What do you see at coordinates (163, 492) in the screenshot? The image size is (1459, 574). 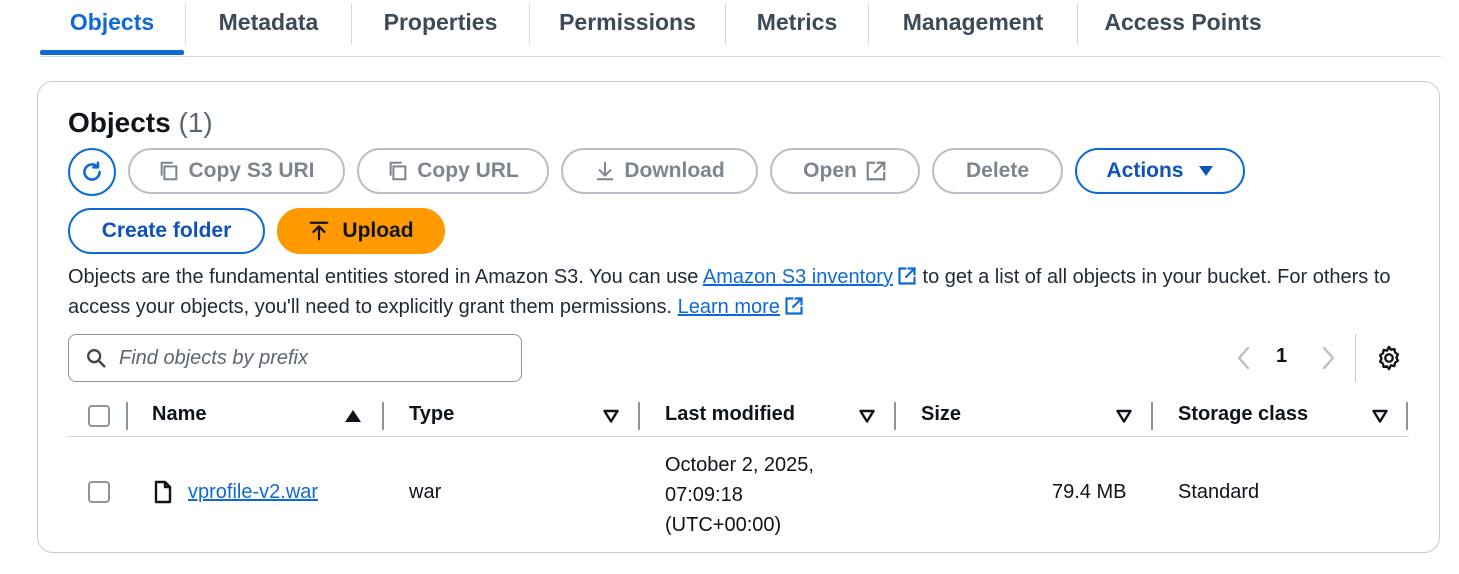 I see `file-icon` at bounding box center [163, 492].